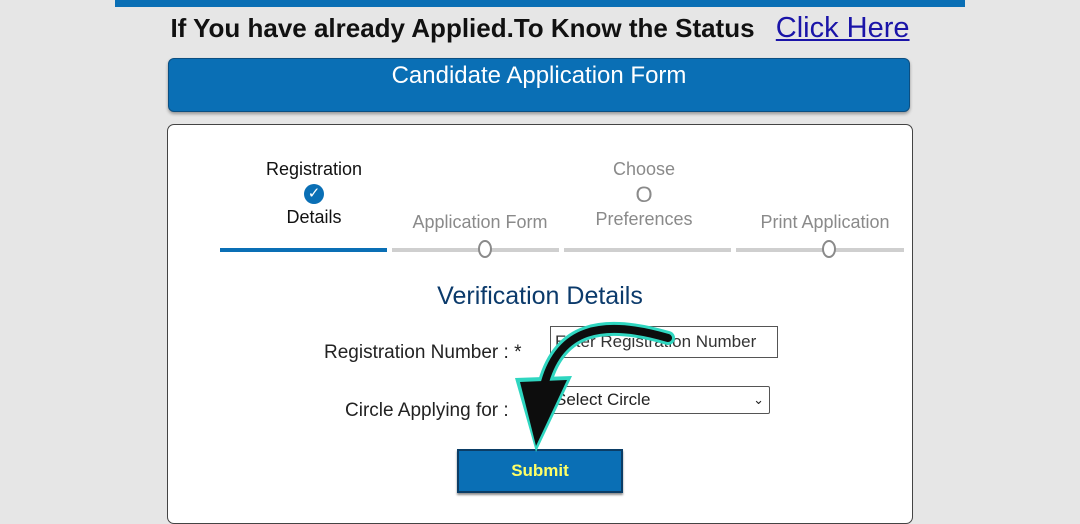 Image resolution: width=1080 pixels, height=524 pixels. What do you see at coordinates (603, 399) in the screenshot?
I see `circle-select-value: Select Circle` at bounding box center [603, 399].